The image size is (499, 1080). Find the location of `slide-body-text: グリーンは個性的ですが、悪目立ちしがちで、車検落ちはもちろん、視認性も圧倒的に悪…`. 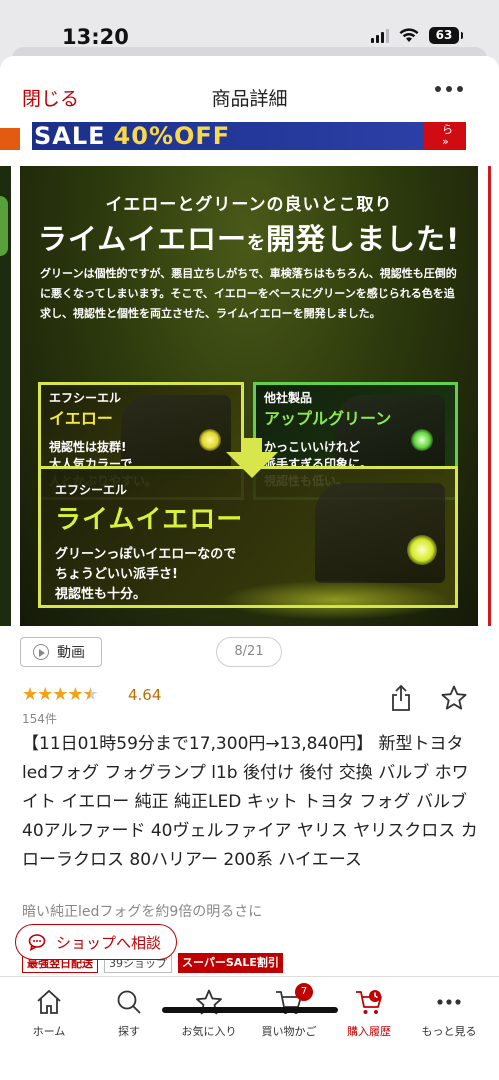

slide-body-text: グリーンは個性的ですが、悪目立ちしがちで、車検落ちはもちろん、視認性も圧倒的に悪… is located at coordinates (248, 293).